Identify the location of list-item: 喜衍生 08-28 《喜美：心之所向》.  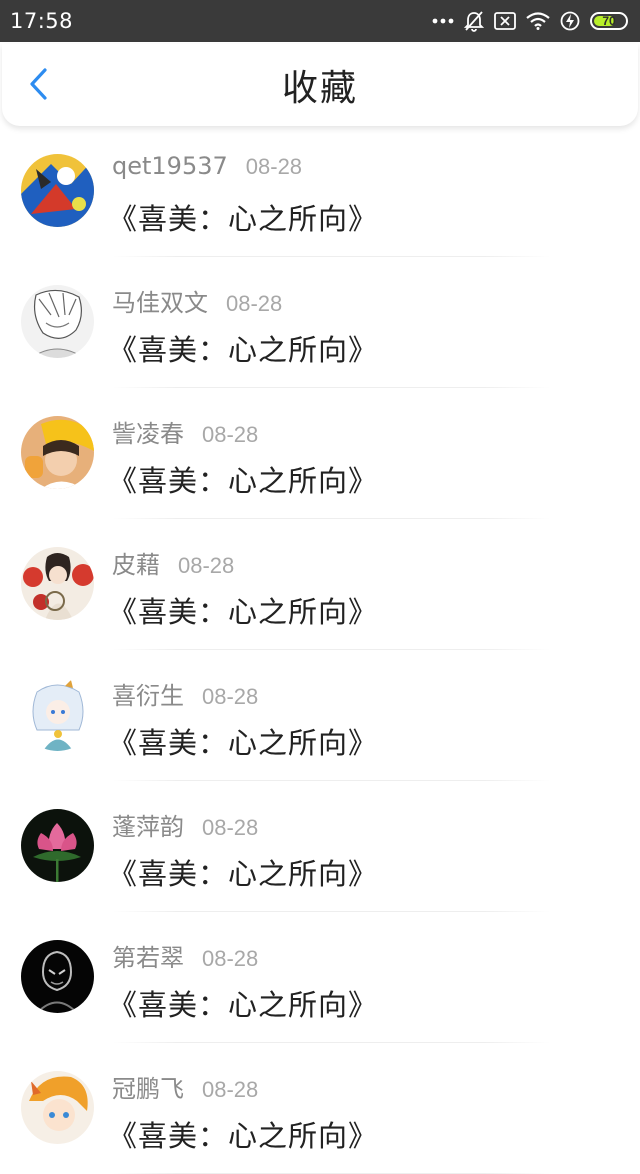
(320, 715).